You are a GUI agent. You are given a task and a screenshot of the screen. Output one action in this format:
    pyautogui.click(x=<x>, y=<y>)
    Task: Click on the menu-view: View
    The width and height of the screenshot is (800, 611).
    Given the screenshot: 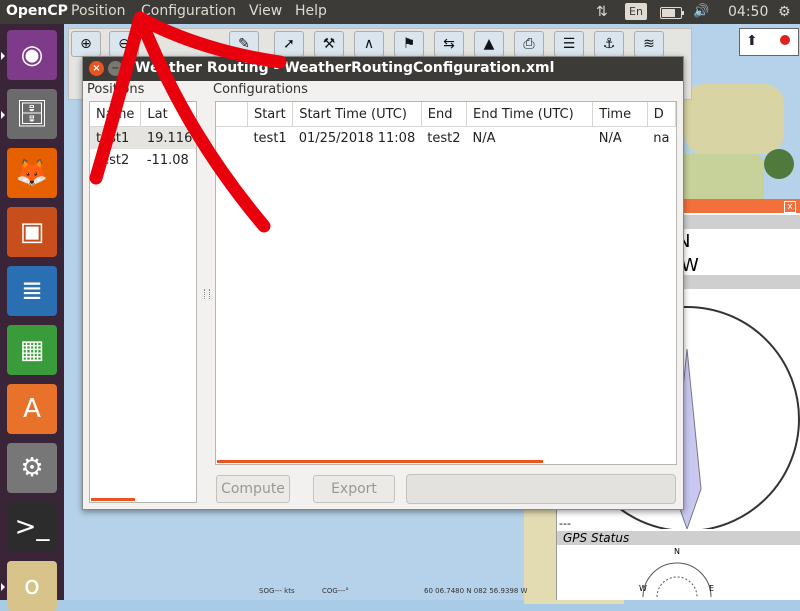 What is the action you would take?
    pyautogui.click(x=265, y=11)
    